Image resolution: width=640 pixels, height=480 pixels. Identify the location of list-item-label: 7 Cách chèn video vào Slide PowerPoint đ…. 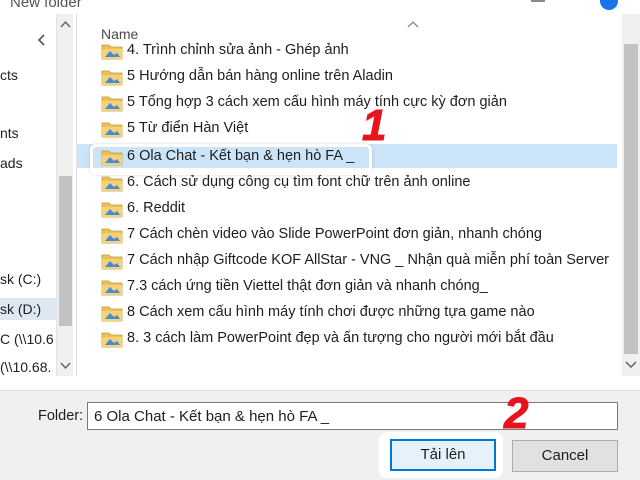
(334, 234).